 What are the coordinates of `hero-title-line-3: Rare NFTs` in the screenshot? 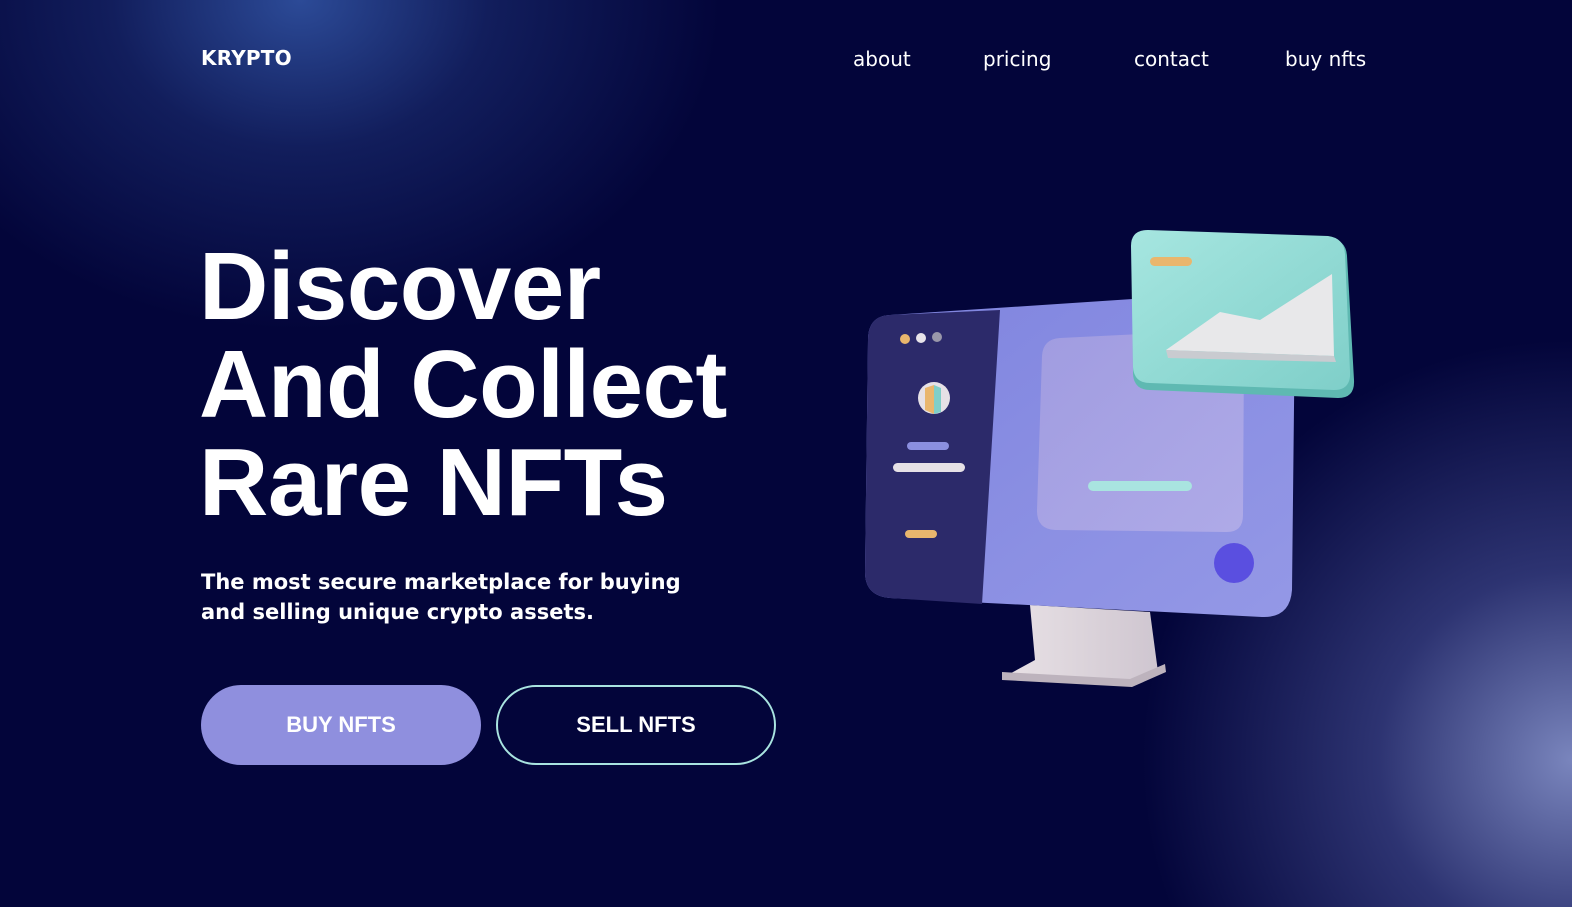 It's located at (433, 482).